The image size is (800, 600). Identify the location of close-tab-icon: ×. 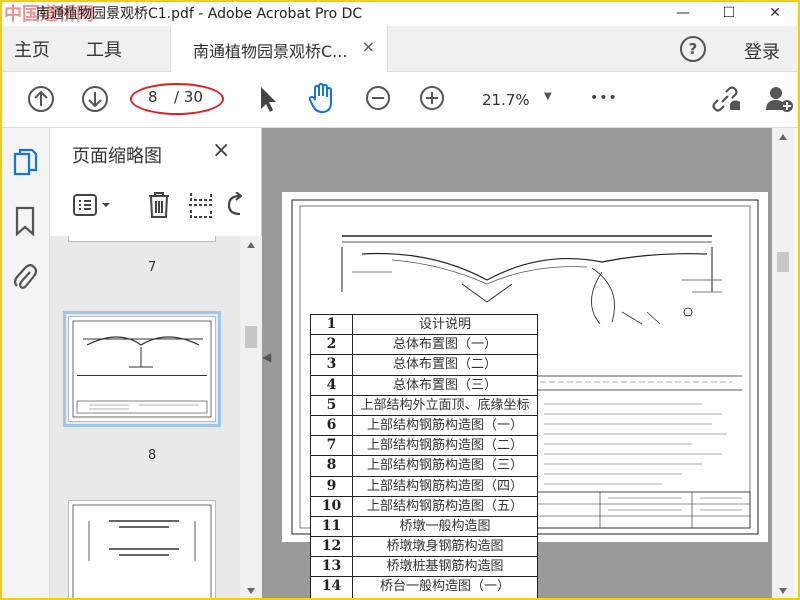
(368, 46).